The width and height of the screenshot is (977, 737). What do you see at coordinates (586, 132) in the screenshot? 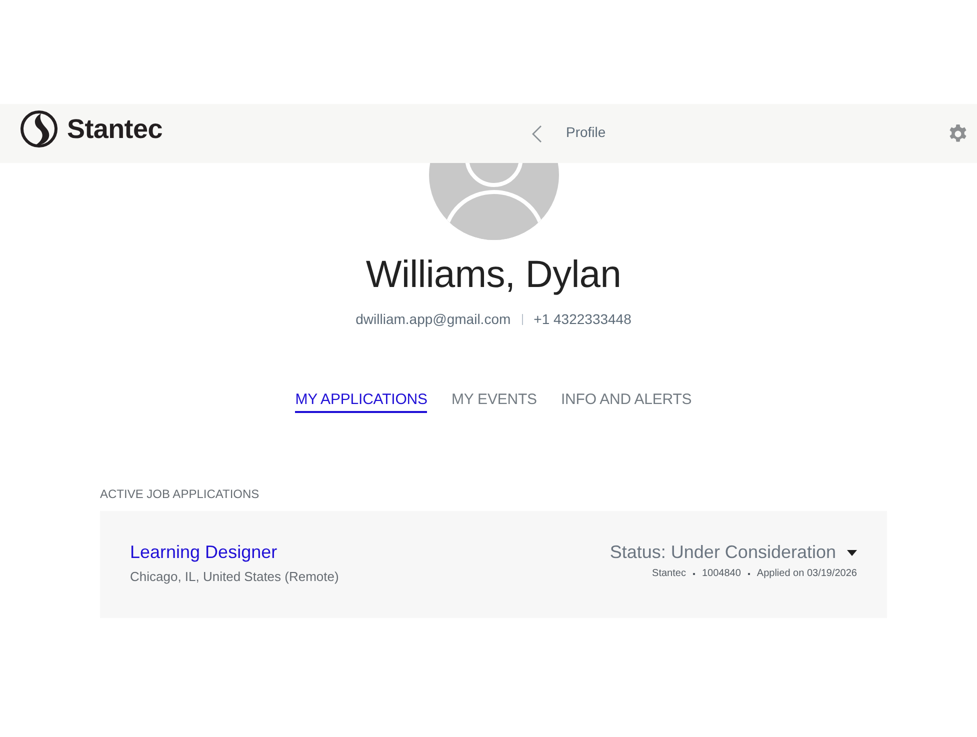
I see `page-title: Profile` at bounding box center [586, 132].